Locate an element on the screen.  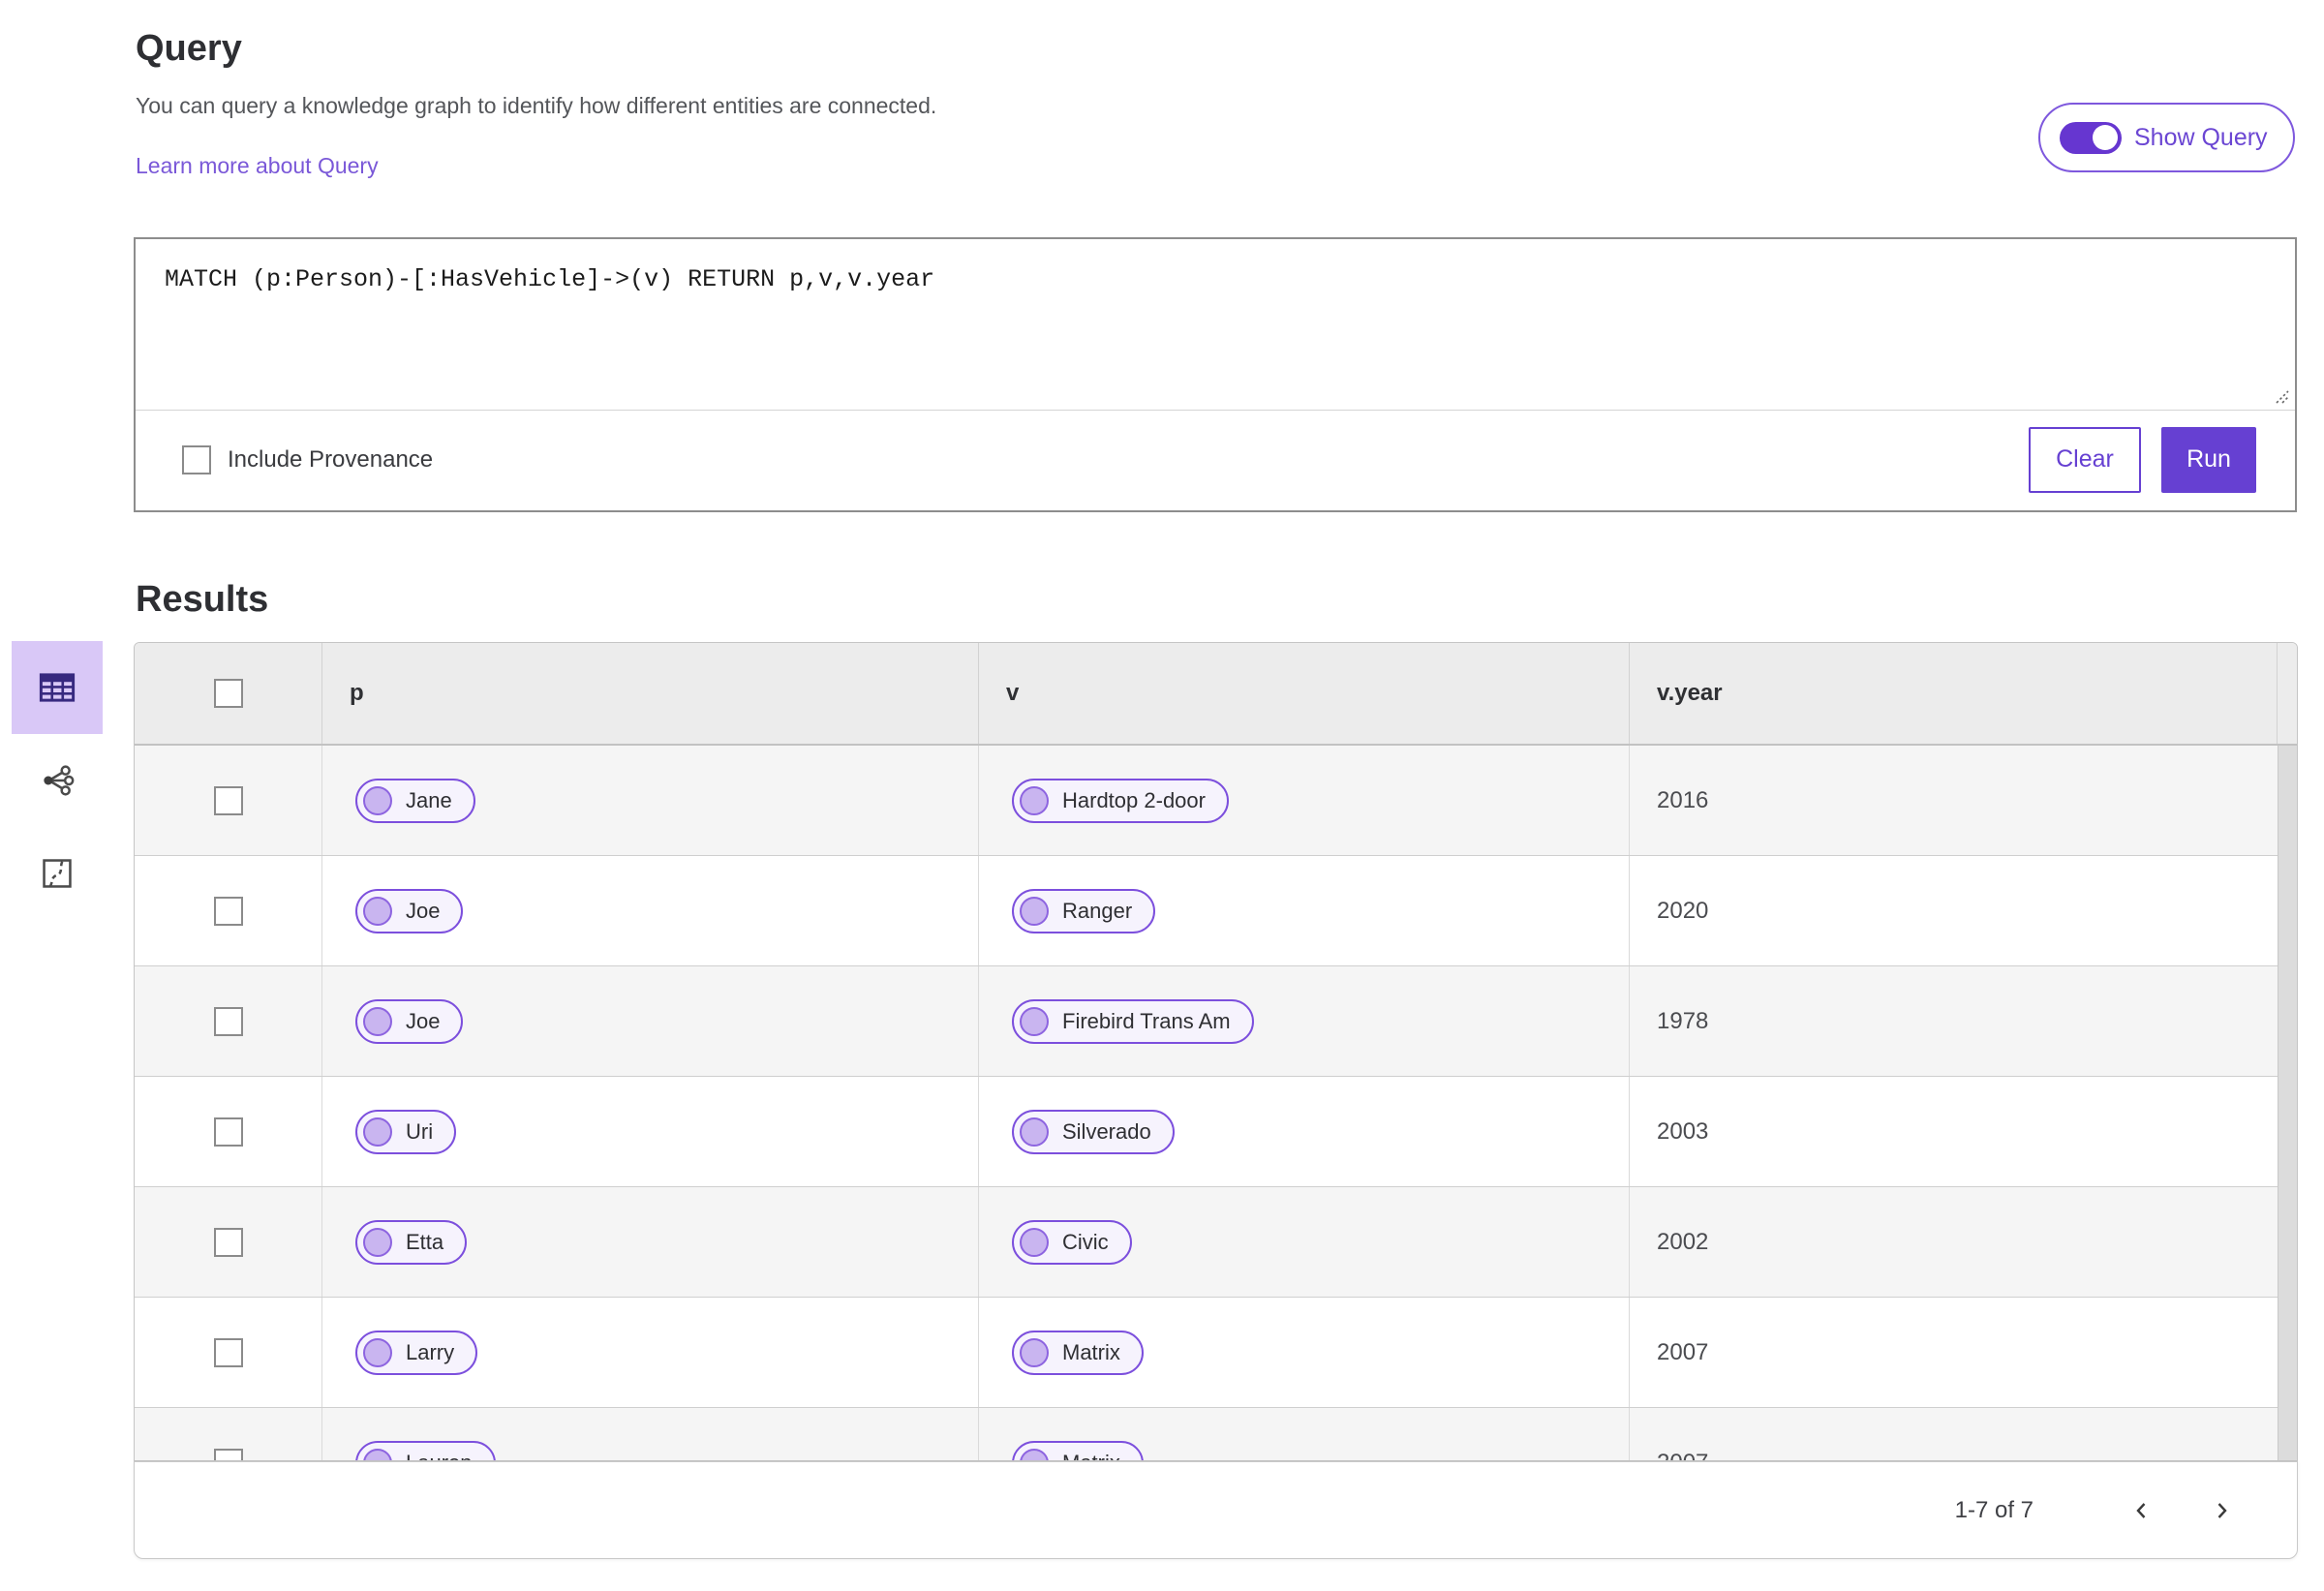
v-year-cell: 2003 is located at coordinates (1963, 1131).